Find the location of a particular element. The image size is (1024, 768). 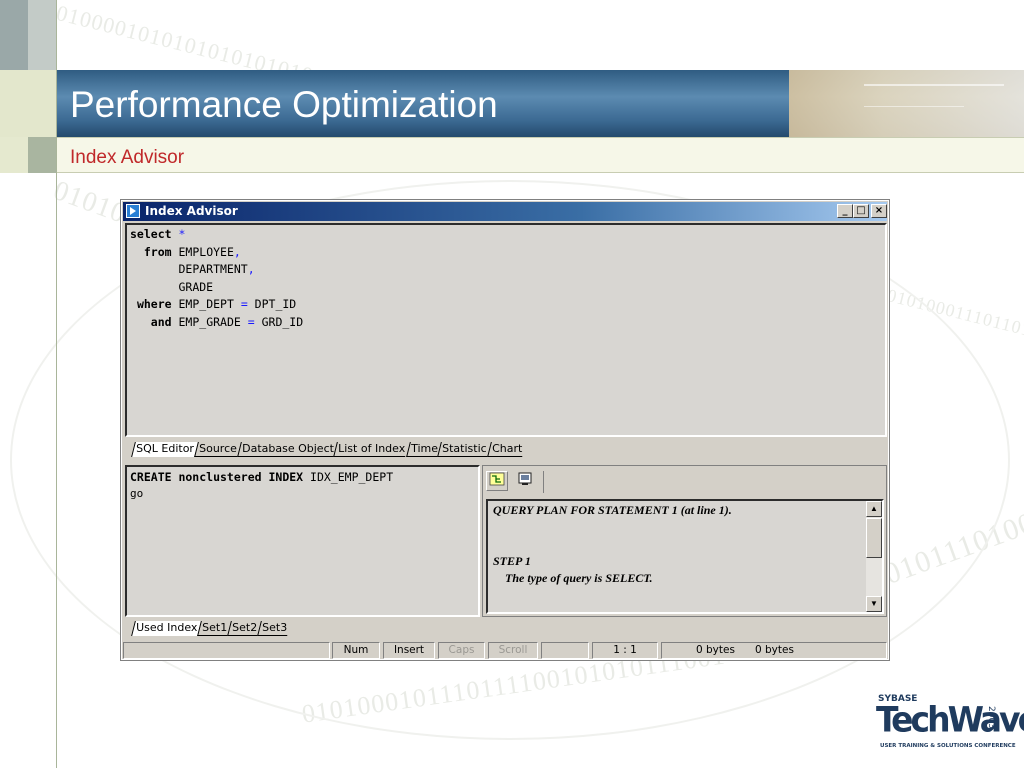

index-create-keyword: CREATE nonclustered INDEX is located at coordinates (217, 477).